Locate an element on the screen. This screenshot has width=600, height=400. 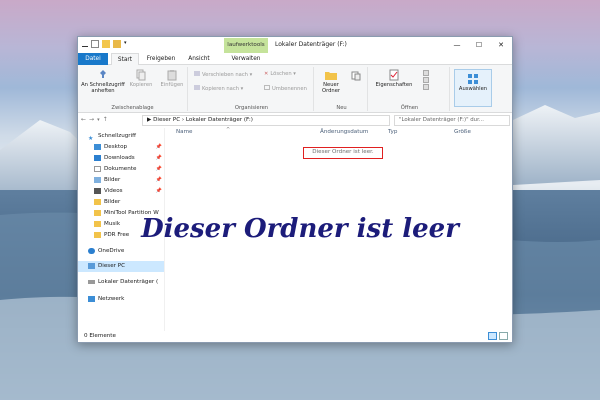
navigation-arrows: ←→▾↑ is located at coordinates (96, 119).